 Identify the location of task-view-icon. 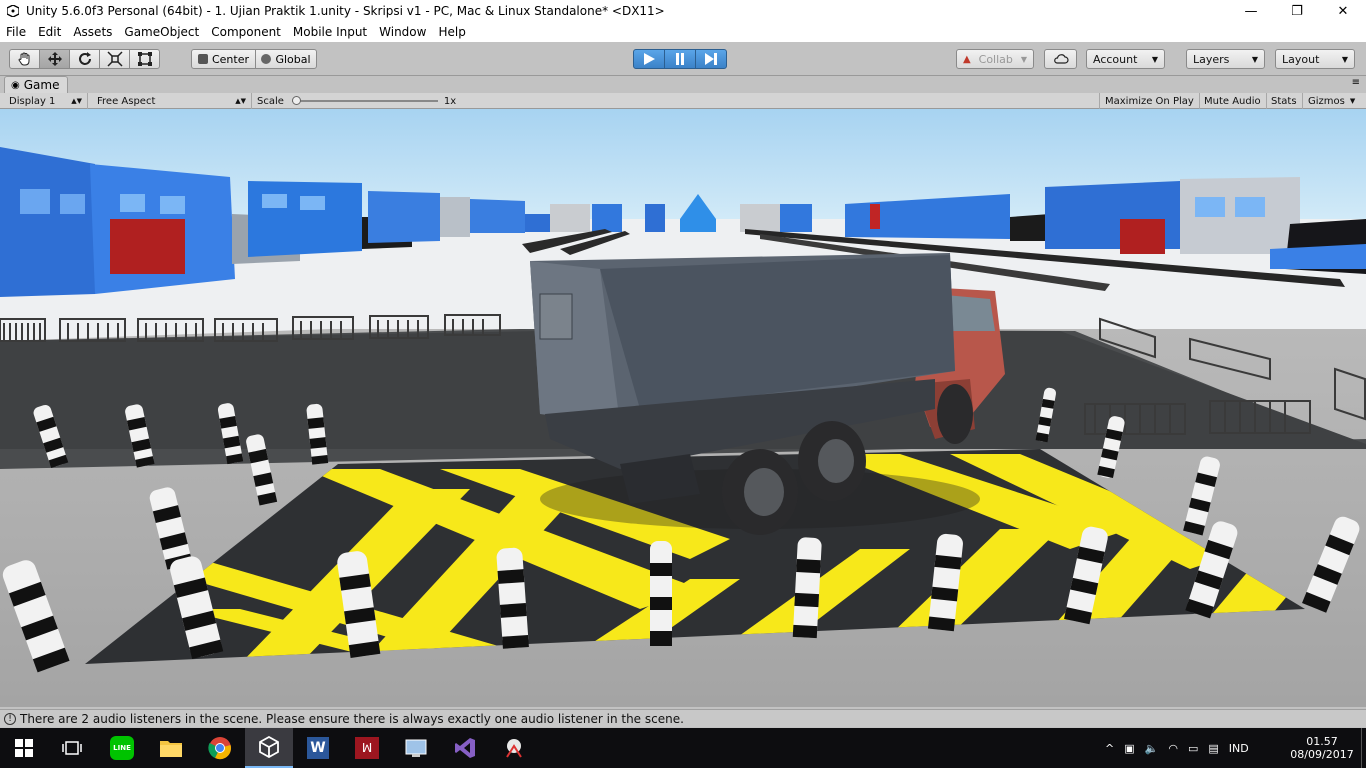
(72, 748).